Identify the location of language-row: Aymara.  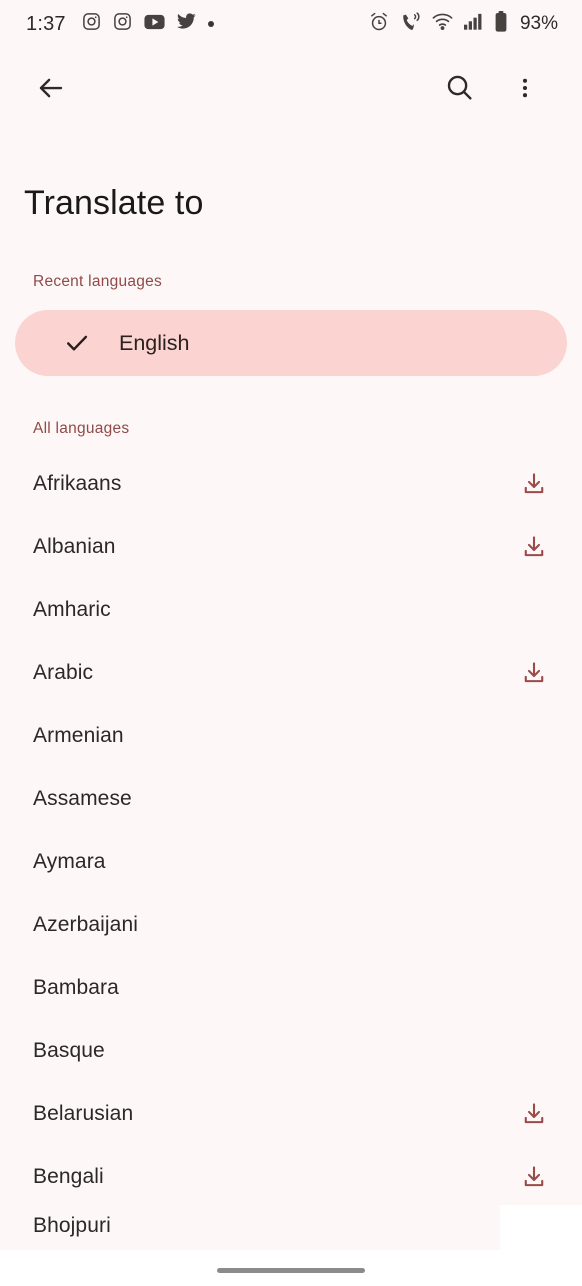
(291, 861).